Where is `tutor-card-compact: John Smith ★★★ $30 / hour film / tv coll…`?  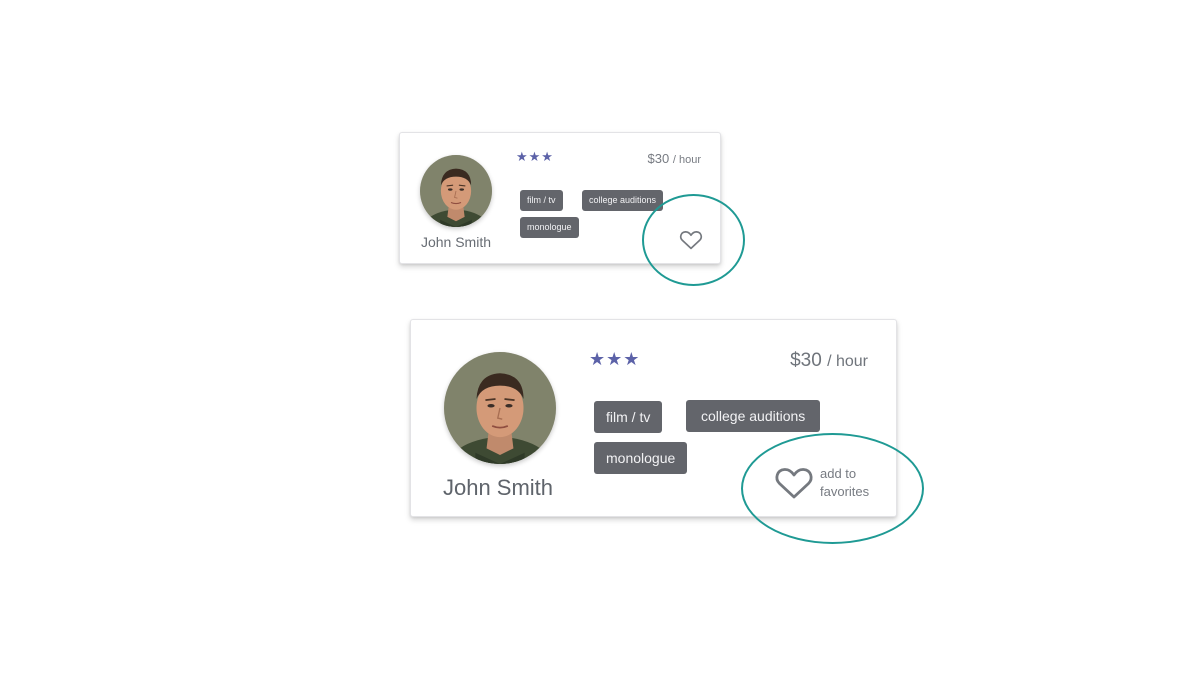
tutor-card-compact: John Smith ★★★ $30 / hour film / tv coll… is located at coordinates (560, 198).